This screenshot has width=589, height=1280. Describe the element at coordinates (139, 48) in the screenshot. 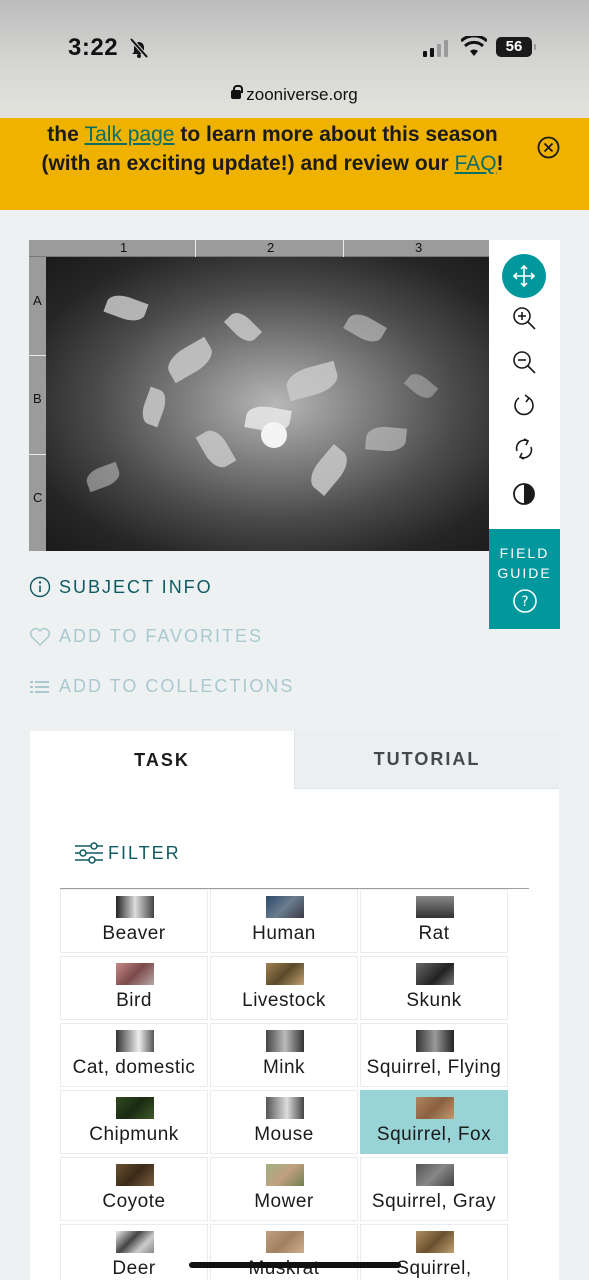

I see `silent-bell-icon` at that location.